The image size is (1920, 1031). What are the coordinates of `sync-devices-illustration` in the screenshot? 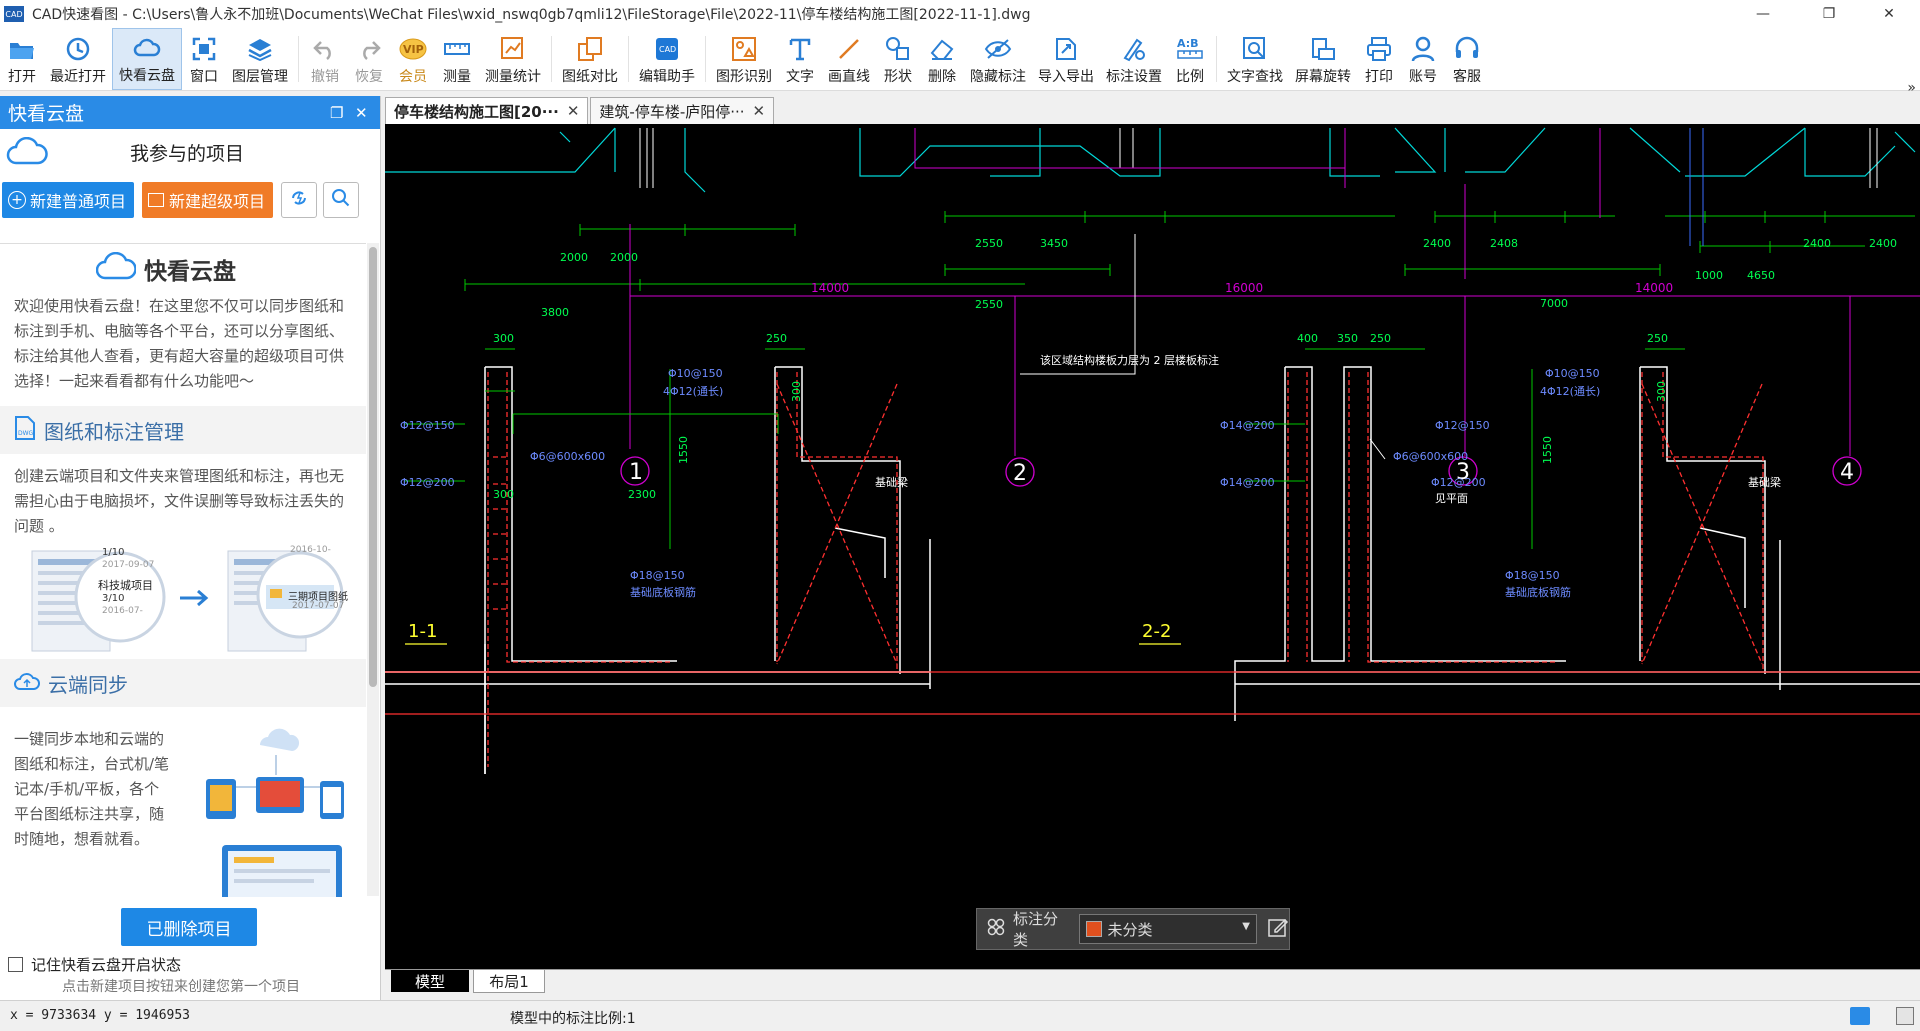 It's located at (279, 812).